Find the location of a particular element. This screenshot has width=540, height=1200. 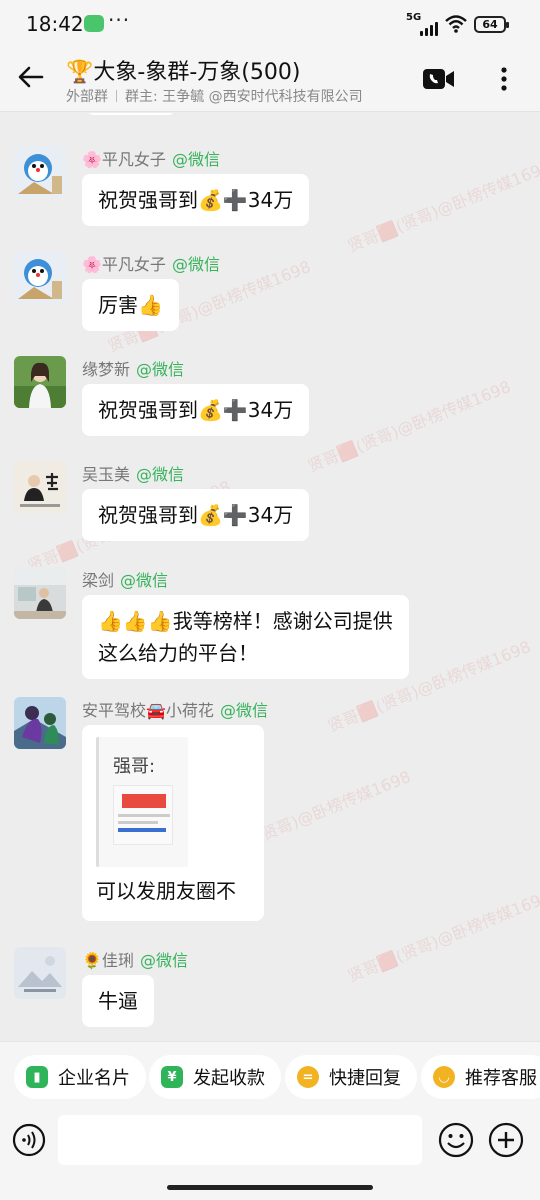

wifi-icon is located at coordinates (456, 24).